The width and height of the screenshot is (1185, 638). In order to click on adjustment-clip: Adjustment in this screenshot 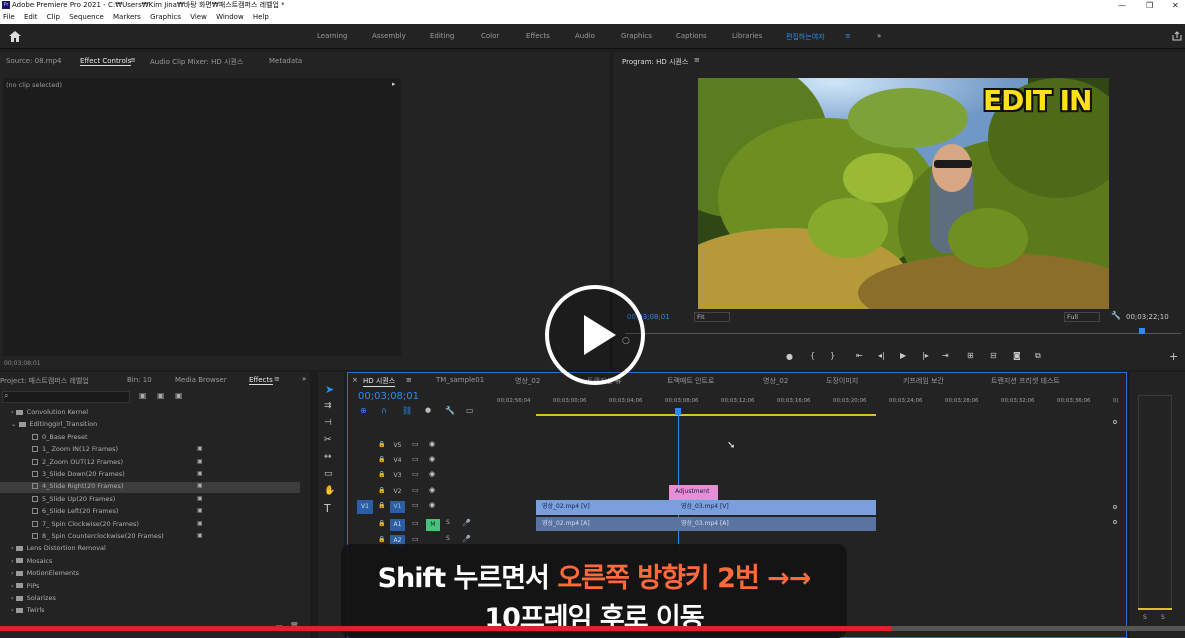, I will do `click(693, 492)`.